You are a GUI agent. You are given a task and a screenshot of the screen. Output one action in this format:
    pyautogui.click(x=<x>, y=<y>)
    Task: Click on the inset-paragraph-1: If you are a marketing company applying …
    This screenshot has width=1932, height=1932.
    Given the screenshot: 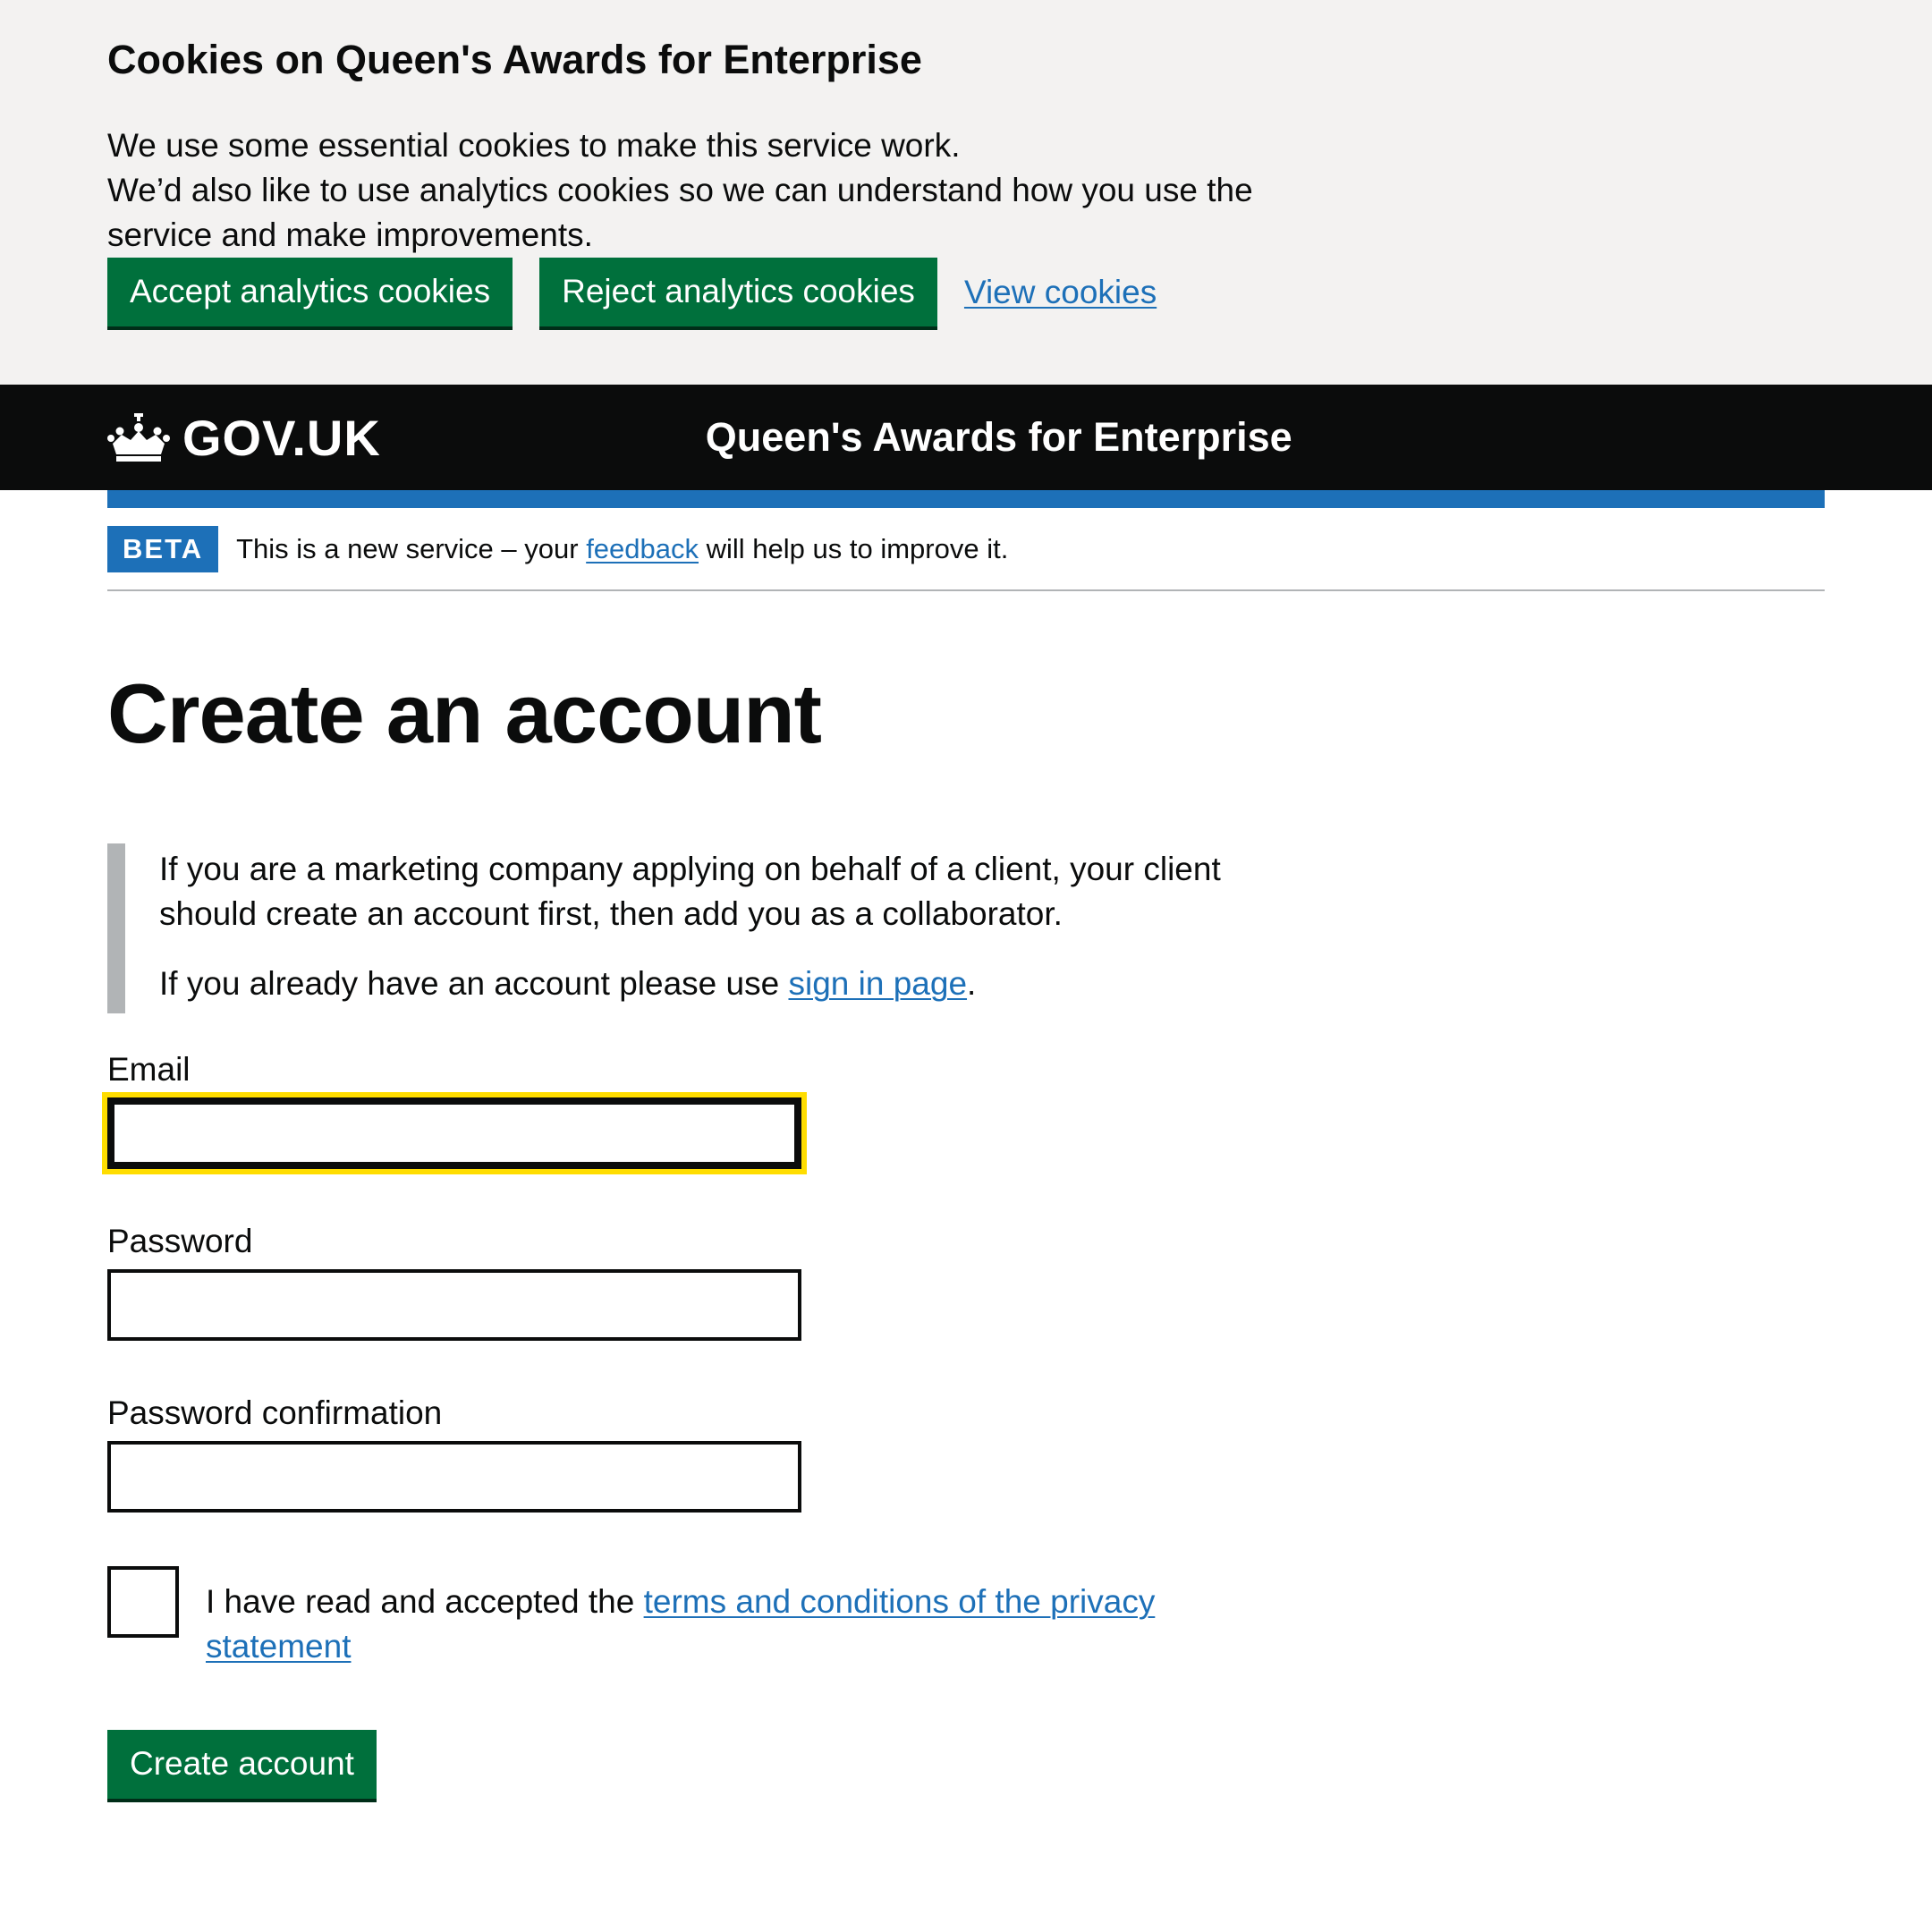 What is the action you would take?
    pyautogui.click(x=690, y=891)
    